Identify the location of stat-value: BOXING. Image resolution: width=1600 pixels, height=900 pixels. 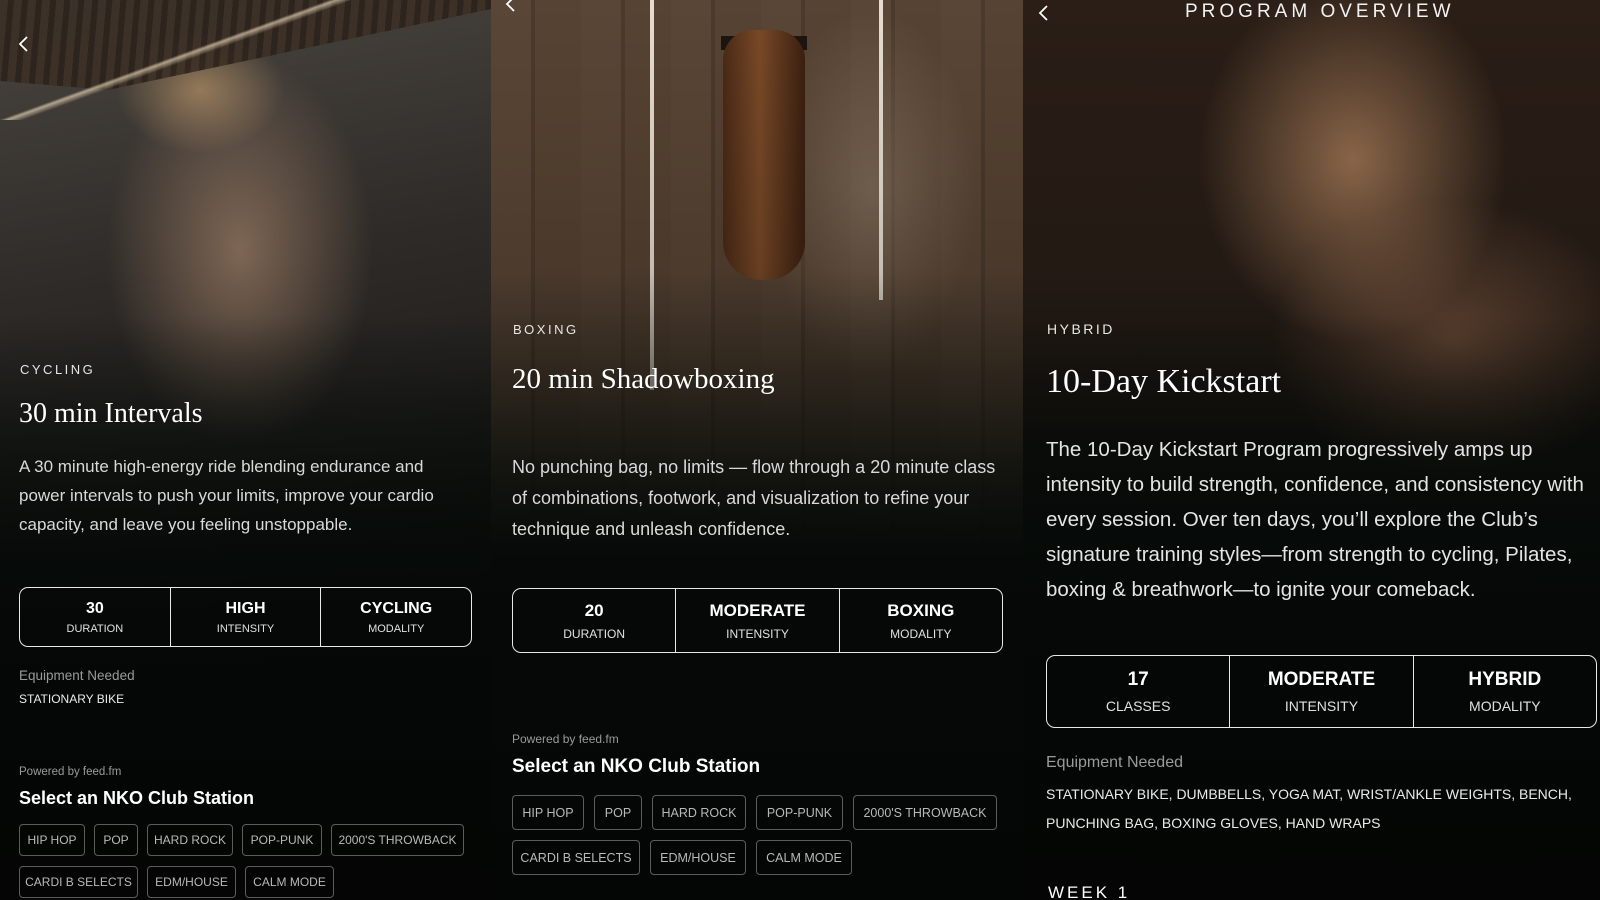
(921, 610).